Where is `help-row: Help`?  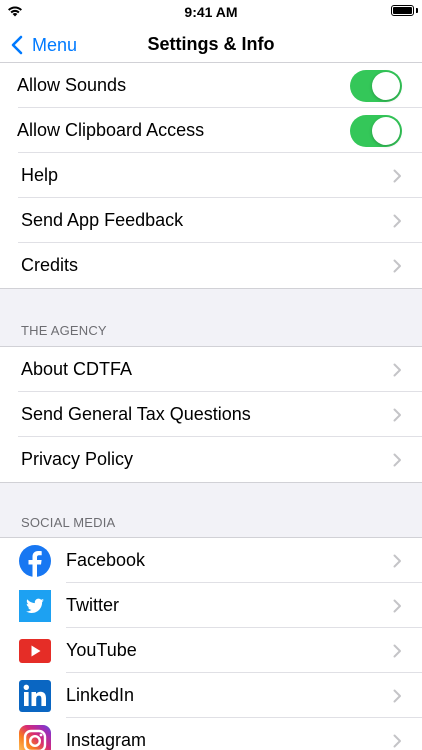
help-row: Help is located at coordinates (211, 175).